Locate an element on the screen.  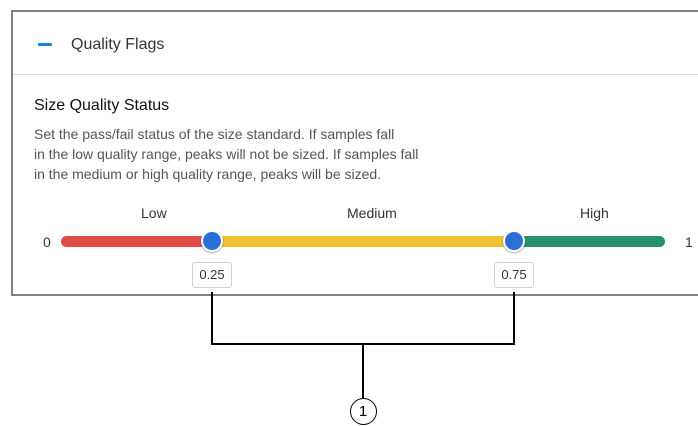
callout-bracket is located at coordinates (363, 345).